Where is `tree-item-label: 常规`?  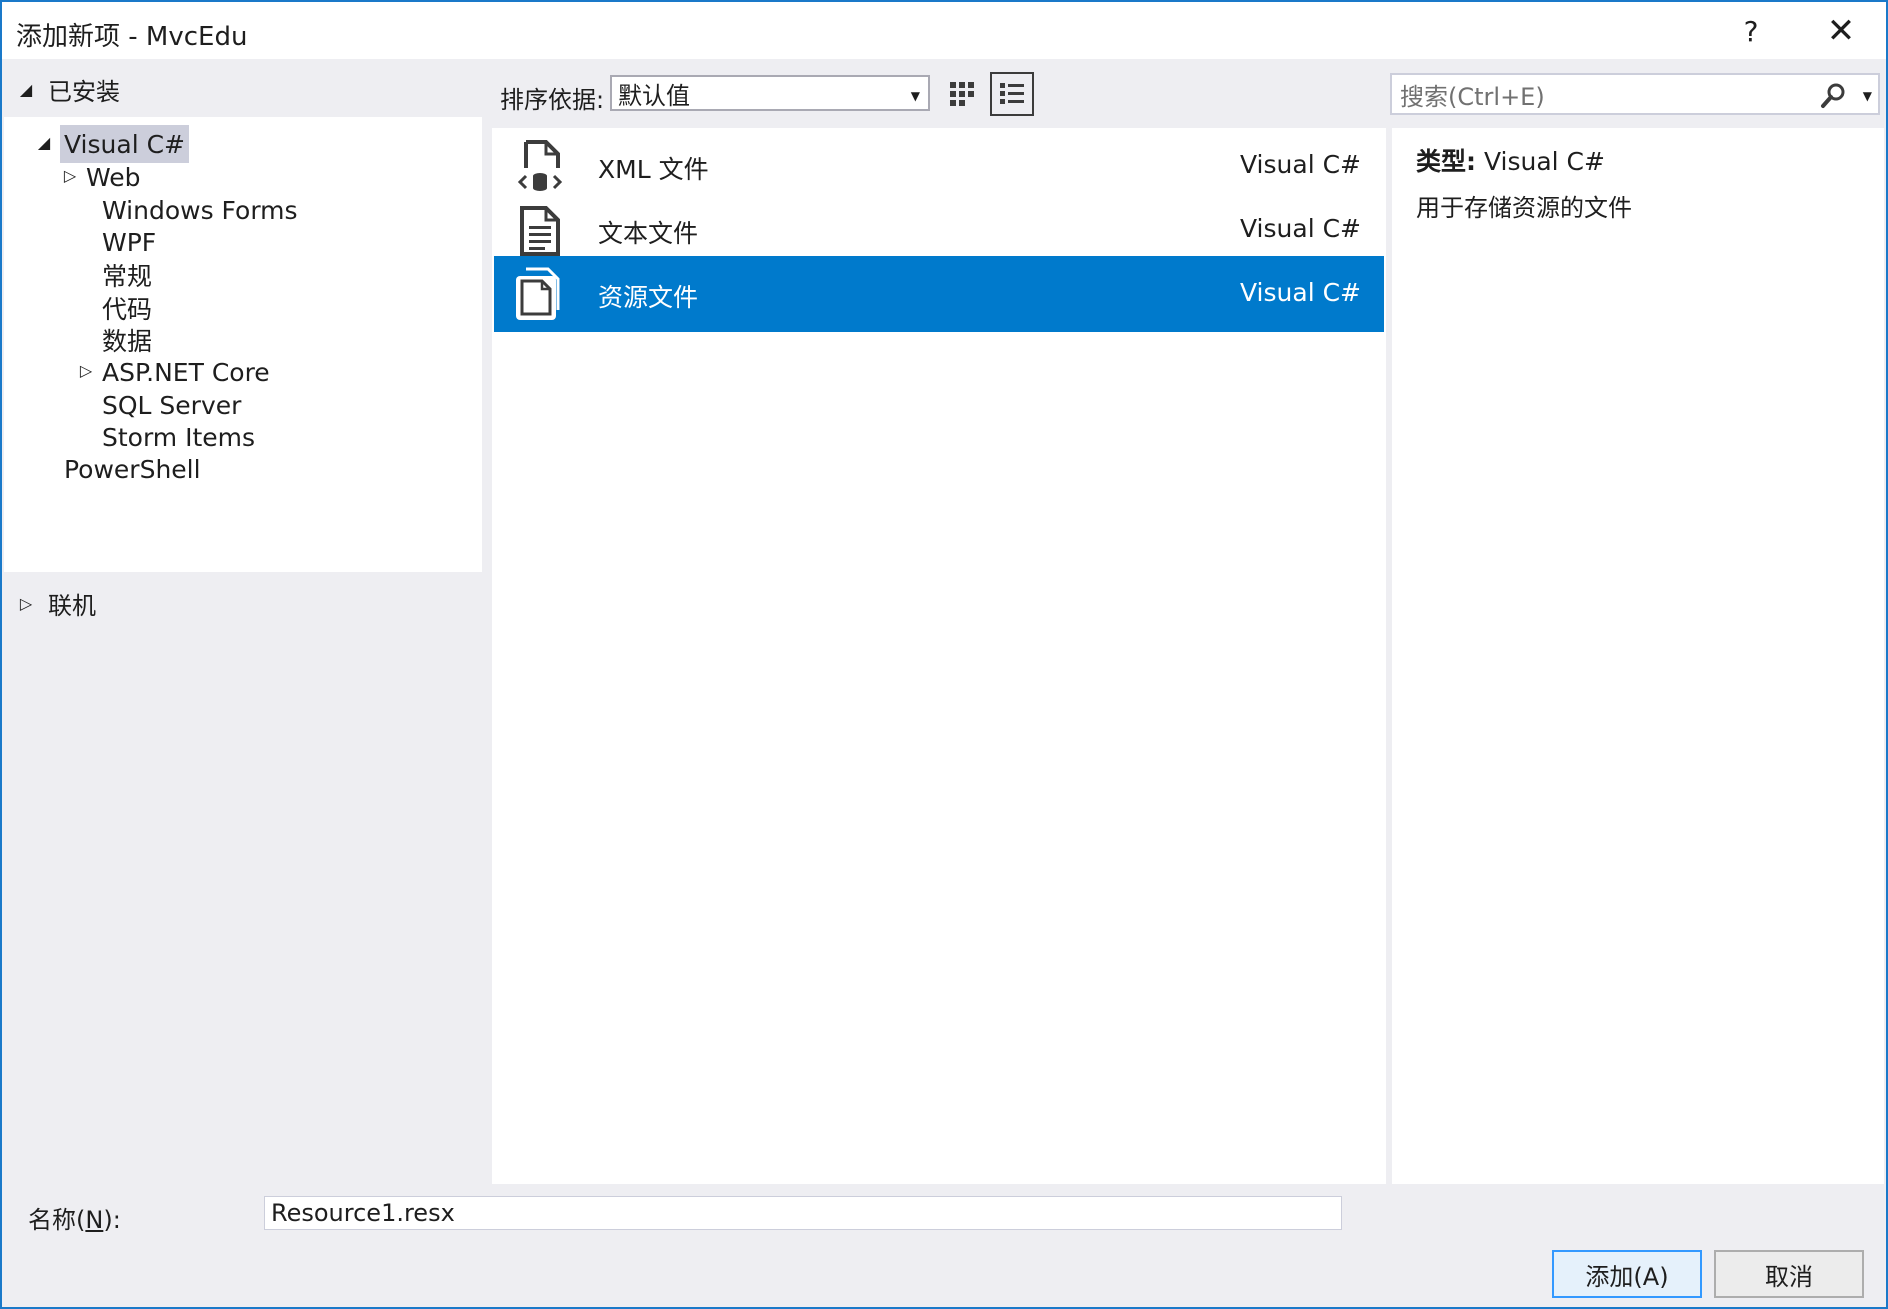
tree-item-label: 常规 is located at coordinates (127, 276).